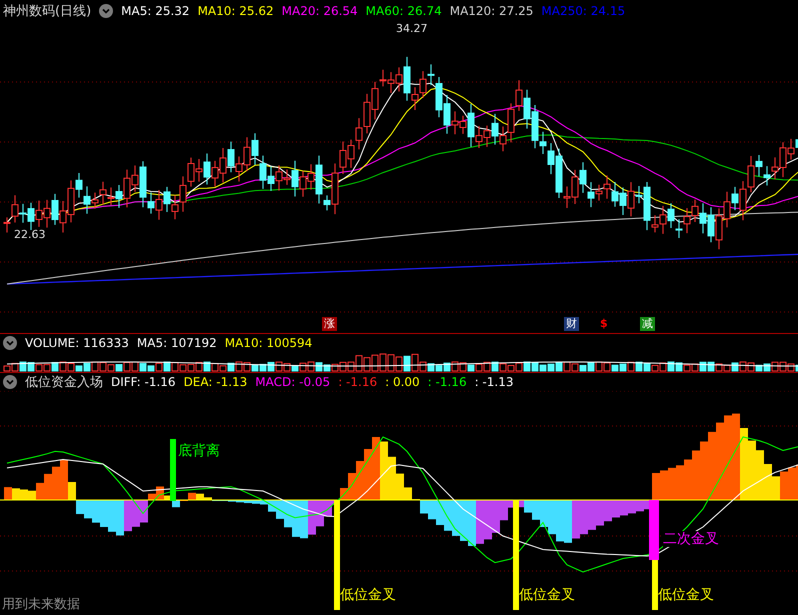 This screenshot has width=798, height=615. What do you see at coordinates (176, 343) in the screenshot?
I see `indicator-value: MA5: 107192` at bounding box center [176, 343].